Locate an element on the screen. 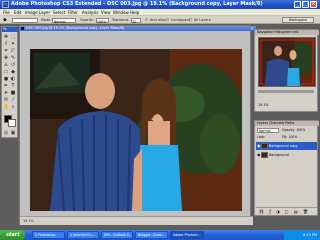  mode-label: Mode: is located at coordinates (46, 20).